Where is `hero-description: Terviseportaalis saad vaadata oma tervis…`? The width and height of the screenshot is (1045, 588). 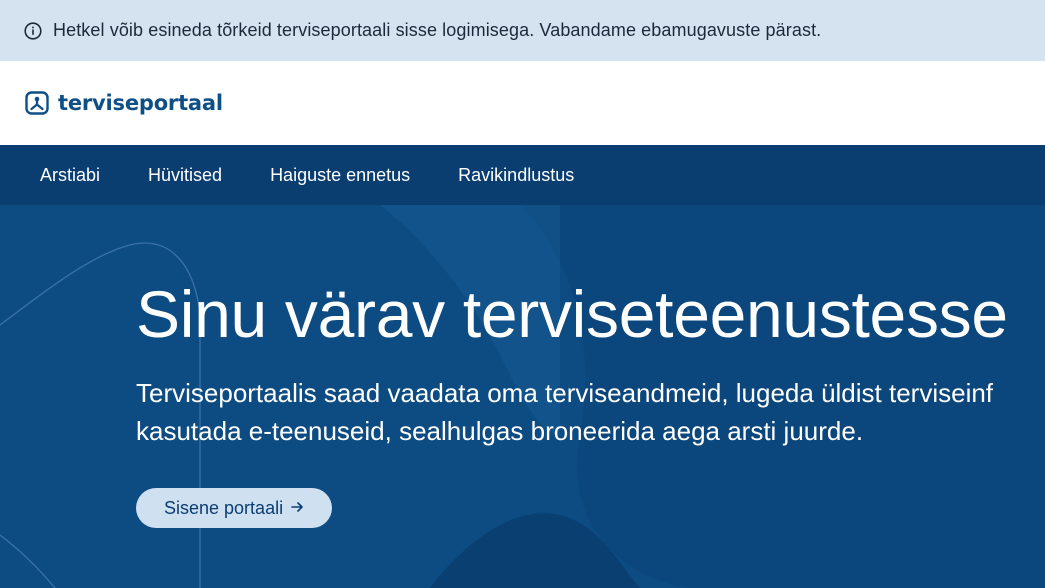 hero-description: Terviseportaalis saad vaadata oma tervis… is located at coordinates (590, 412).